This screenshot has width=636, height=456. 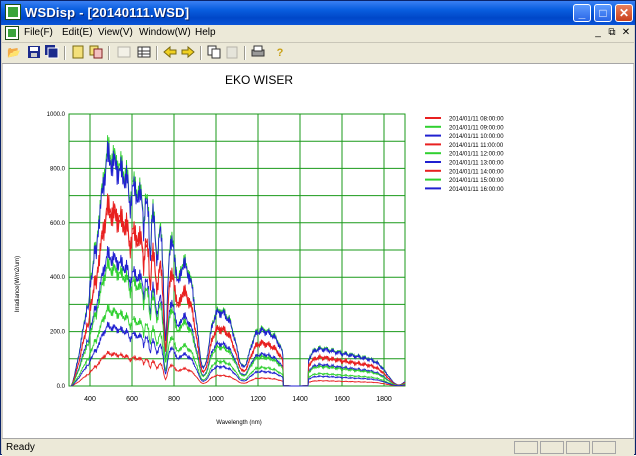 What do you see at coordinates (626, 32) in the screenshot?
I see `mdi-close-button: ✕` at bounding box center [626, 32].